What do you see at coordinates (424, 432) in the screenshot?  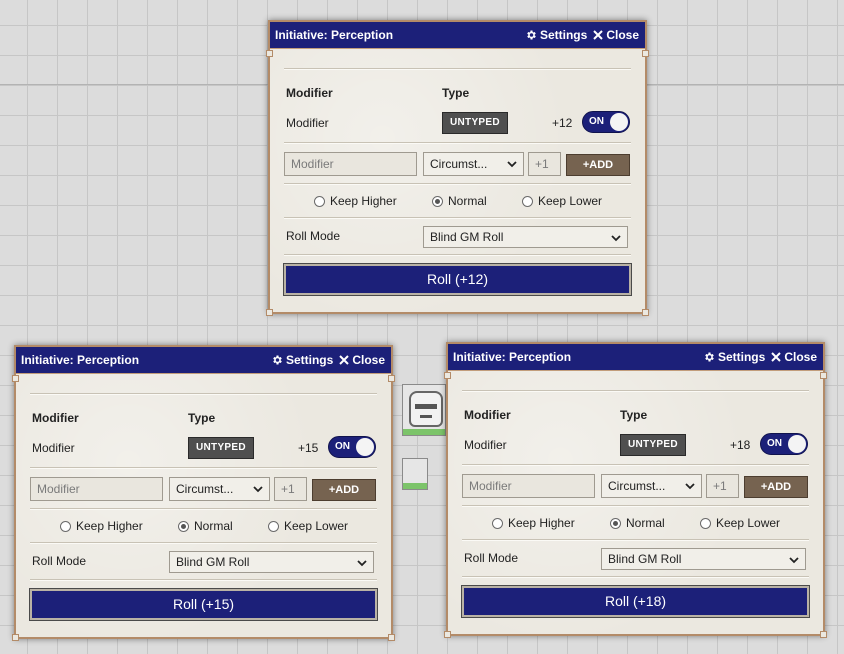 I see `token-health-bar` at bounding box center [424, 432].